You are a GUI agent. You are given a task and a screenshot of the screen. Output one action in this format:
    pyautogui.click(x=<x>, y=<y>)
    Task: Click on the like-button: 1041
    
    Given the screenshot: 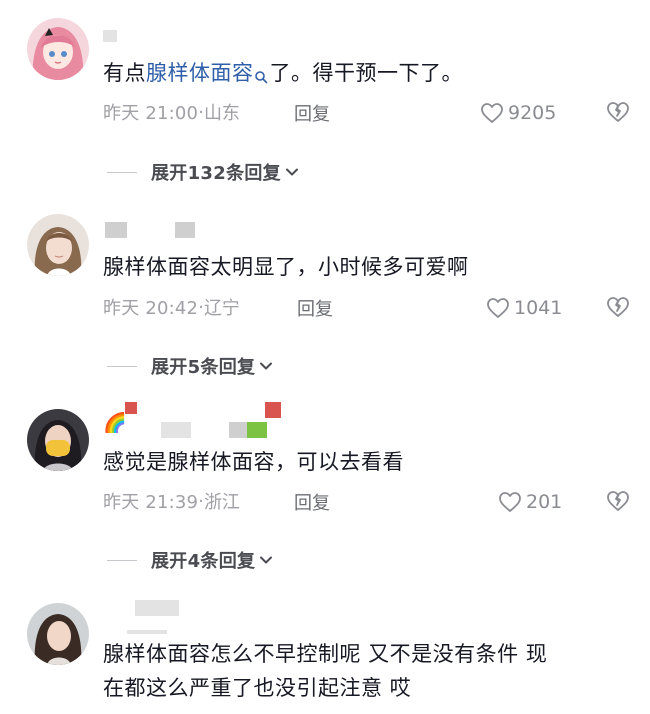 What is the action you would take?
    pyautogui.click(x=524, y=308)
    